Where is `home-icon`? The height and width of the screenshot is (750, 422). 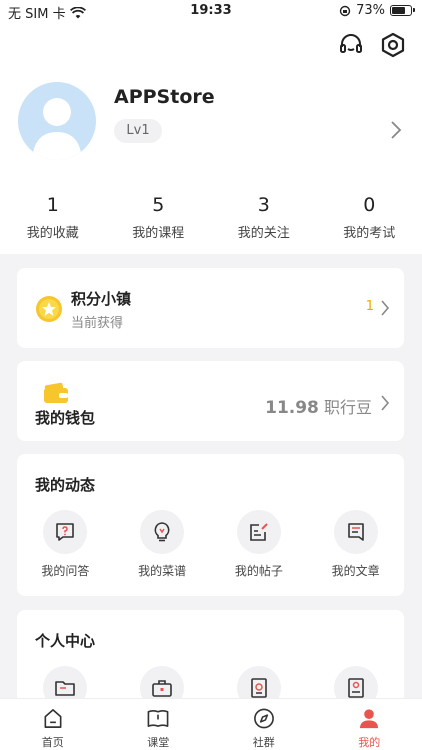
home-icon is located at coordinates (53, 718).